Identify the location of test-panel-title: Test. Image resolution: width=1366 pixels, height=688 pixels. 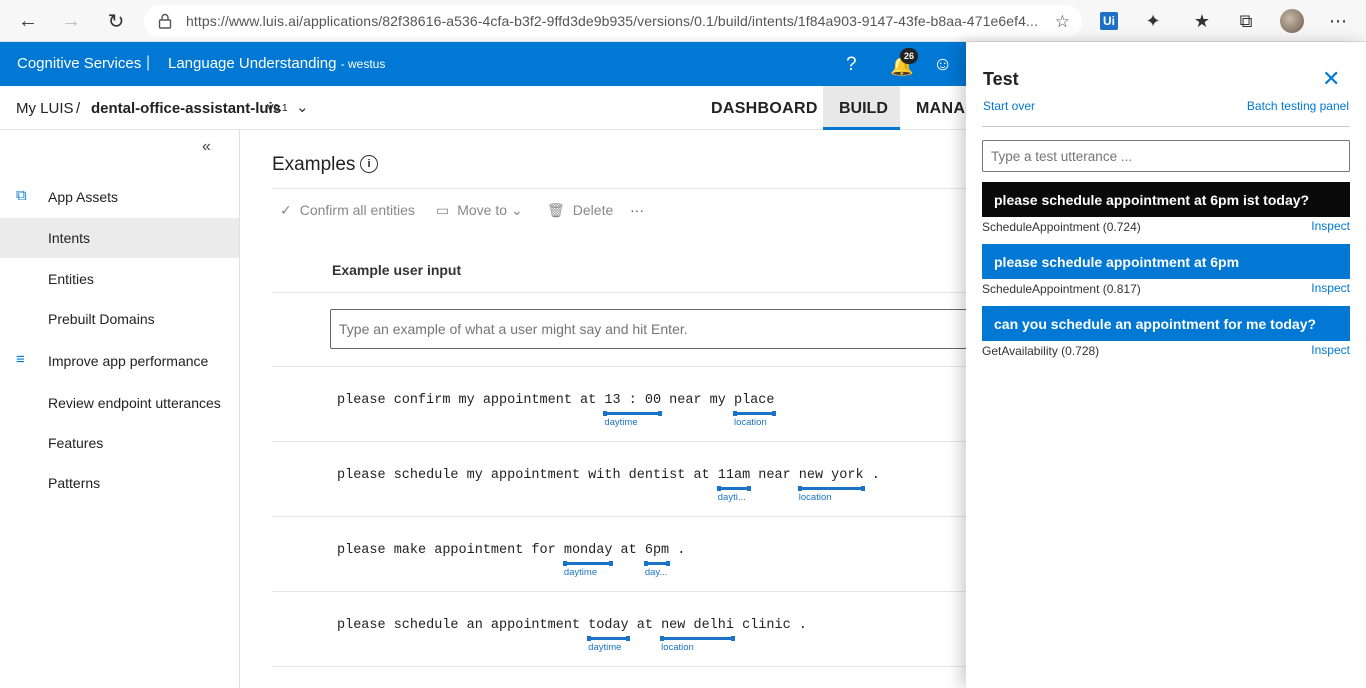
(1001, 79).